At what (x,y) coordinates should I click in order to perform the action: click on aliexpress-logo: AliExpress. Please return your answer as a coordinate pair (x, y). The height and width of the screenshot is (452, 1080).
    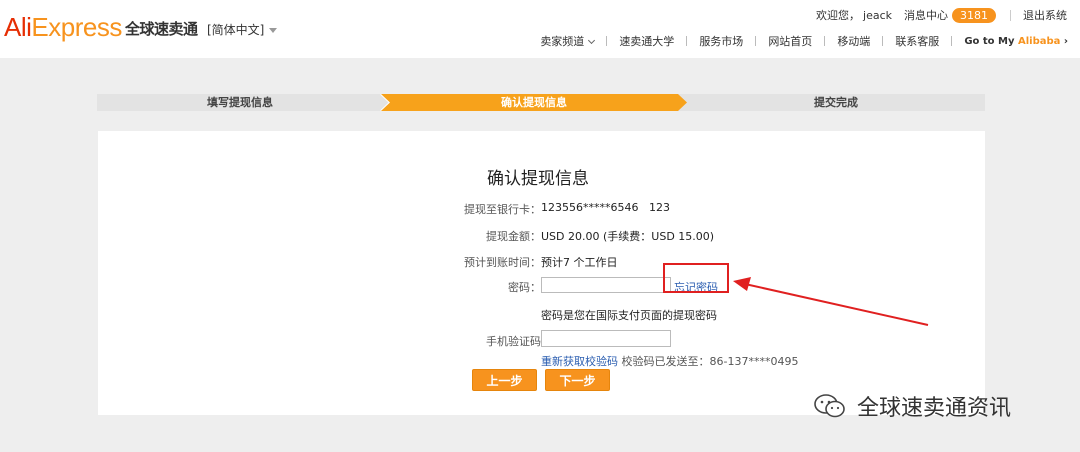
    Looking at the image, I should click on (63, 27).